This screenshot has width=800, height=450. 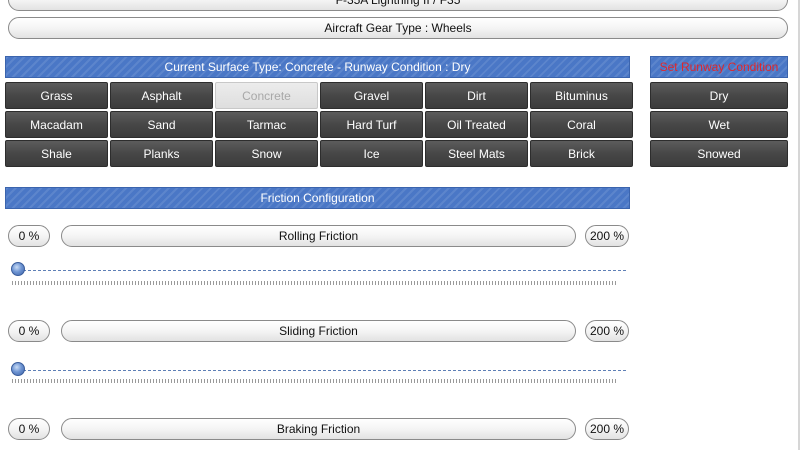 I want to click on aircraft-name-display: F-35A Lightning II / F35, so click(x=398, y=5).